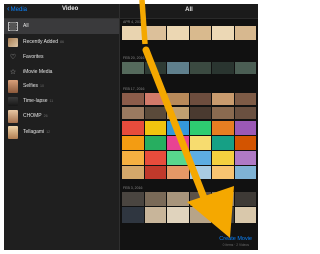 This screenshot has width=320, height=254. I want to click on film-icon, so click(13, 26).